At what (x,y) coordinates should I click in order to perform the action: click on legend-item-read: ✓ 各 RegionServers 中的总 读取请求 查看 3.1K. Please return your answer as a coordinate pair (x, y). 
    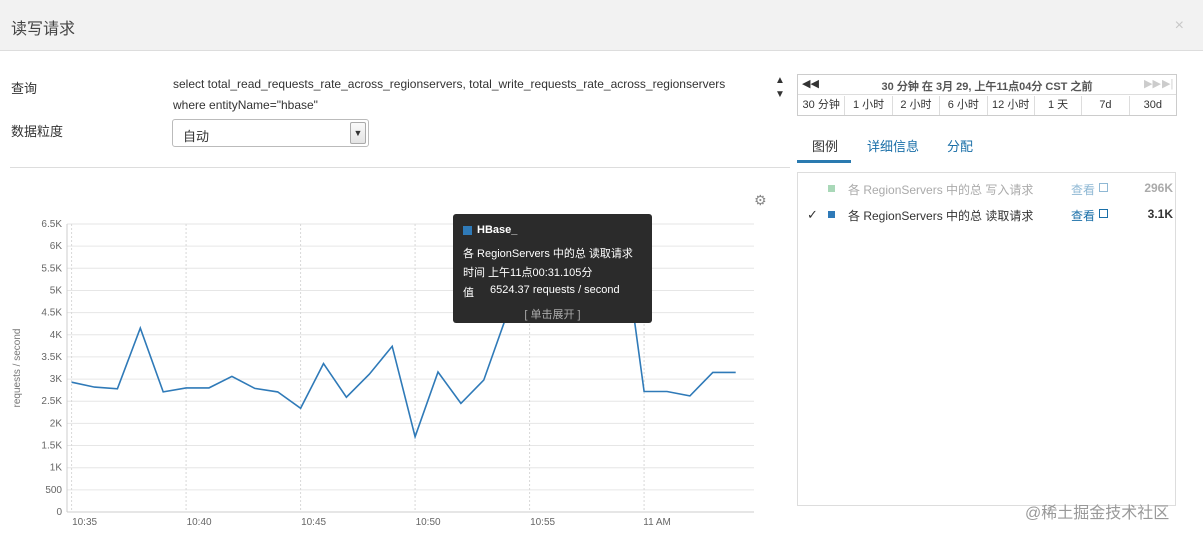
    Looking at the image, I should click on (987, 215).